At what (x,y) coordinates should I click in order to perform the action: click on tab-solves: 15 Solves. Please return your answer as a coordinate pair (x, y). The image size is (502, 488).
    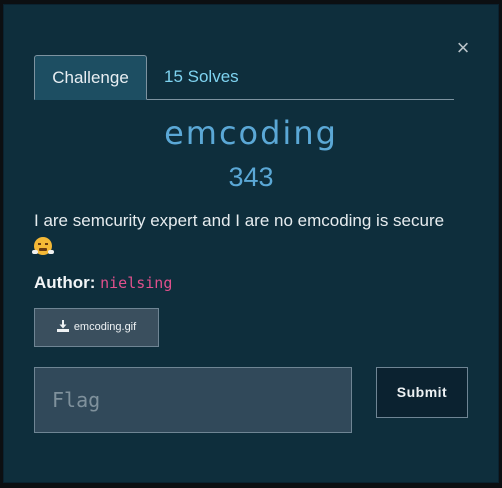
    Looking at the image, I should click on (201, 77).